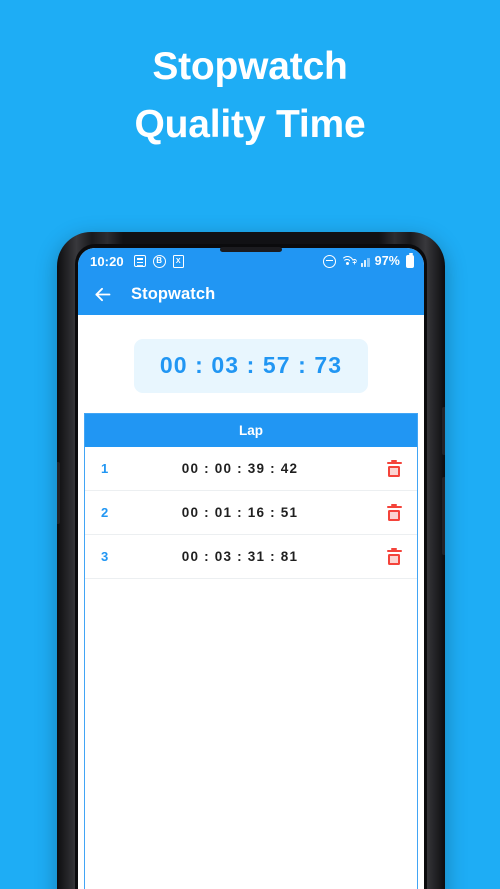 The height and width of the screenshot is (889, 500). What do you see at coordinates (250, 124) in the screenshot?
I see `promo-headline-line-2: Quality Time` at bounding box center [250, 124].